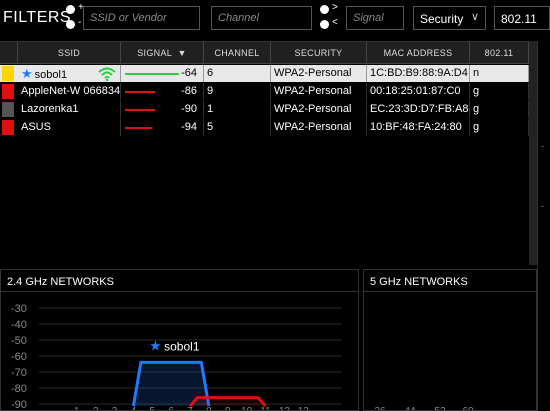 This screenshot has width=550, height=411. I want to click on x-tick-label: 7, so click(190, 408).